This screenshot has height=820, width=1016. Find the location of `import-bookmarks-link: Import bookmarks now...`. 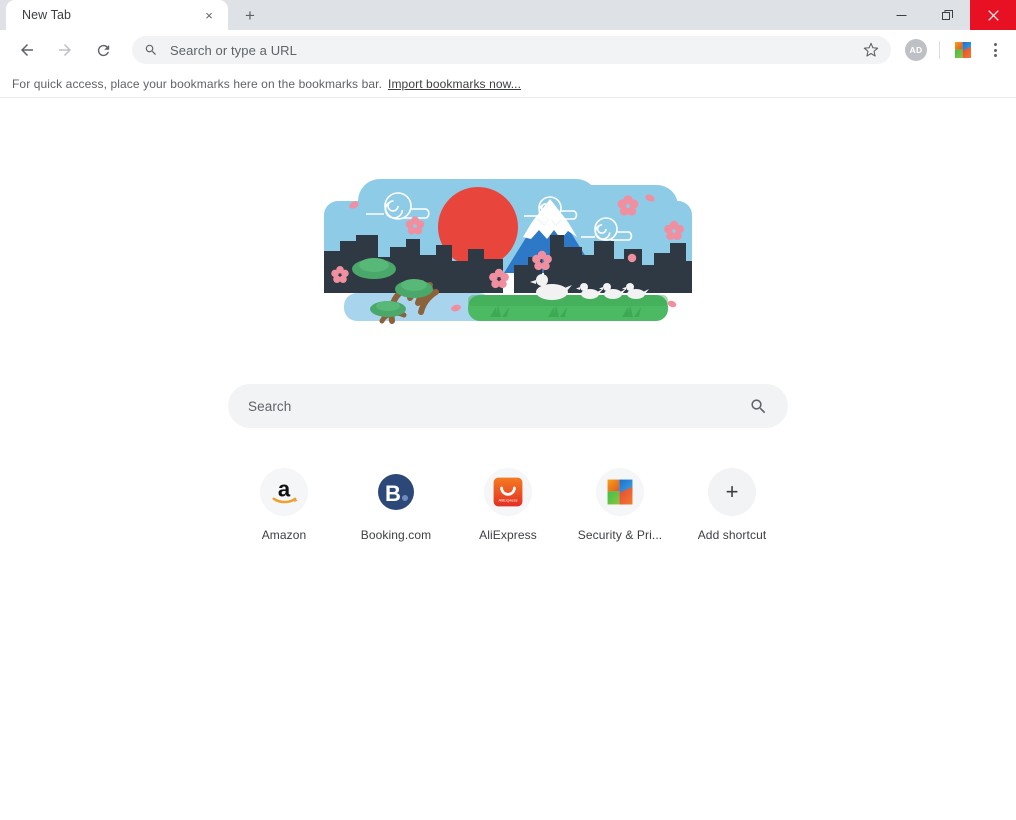

import-bookmarks-link: Import bookmarks now... is located at coordinates (454, 84).